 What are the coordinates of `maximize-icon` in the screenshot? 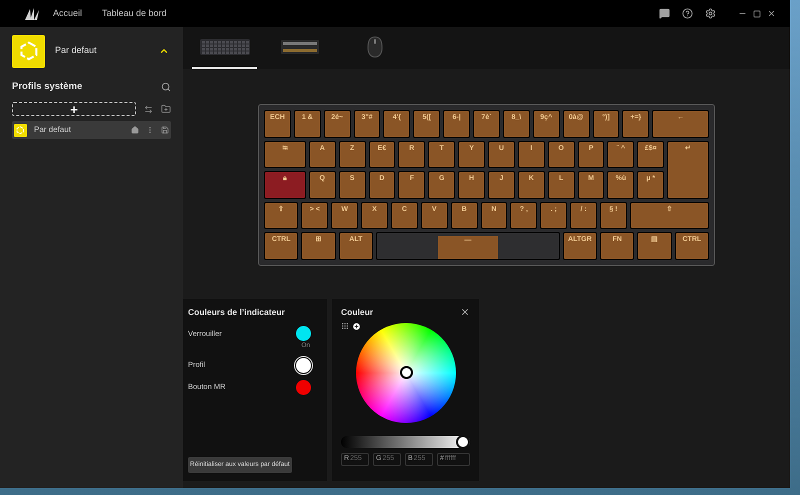 It's located at (757, 14).